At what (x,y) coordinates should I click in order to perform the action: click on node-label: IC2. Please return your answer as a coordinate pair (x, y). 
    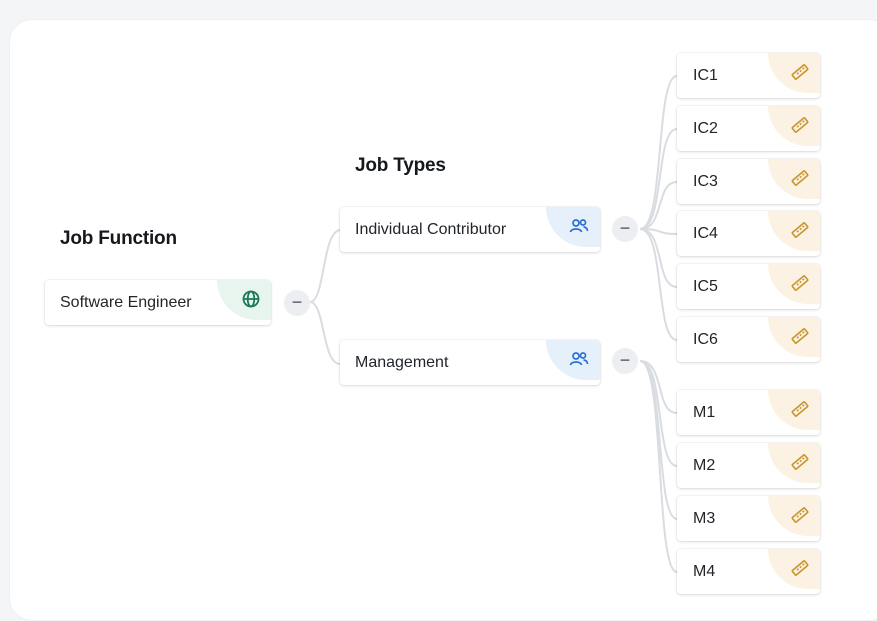
    Looking at the image, I should click on (705, 128).